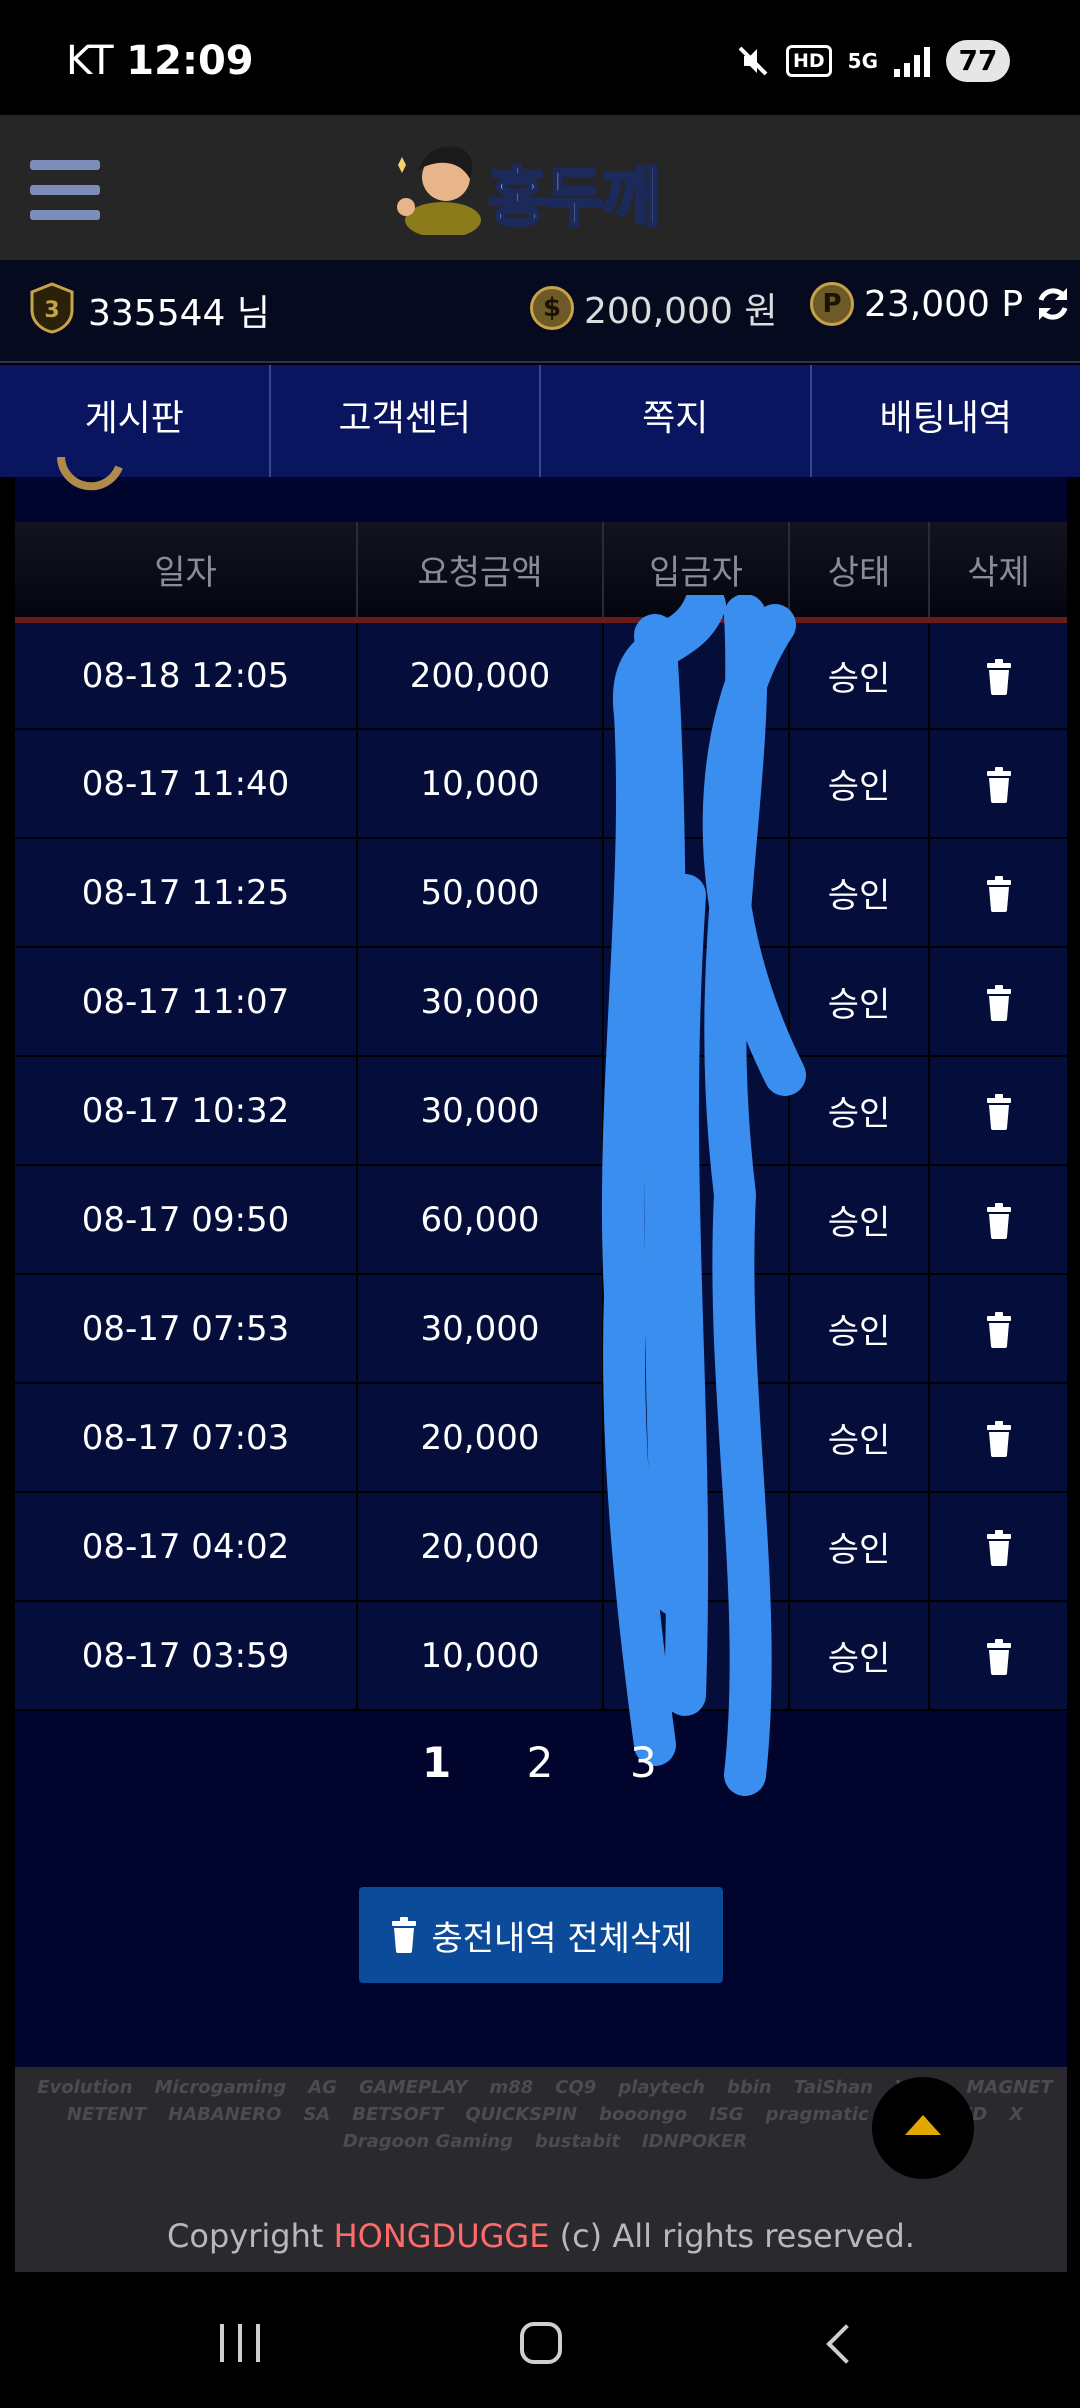 The width and height of the screenshot is (1080, 2408). I want to click on provider-logo: pragmatic, so click(817, 2114).